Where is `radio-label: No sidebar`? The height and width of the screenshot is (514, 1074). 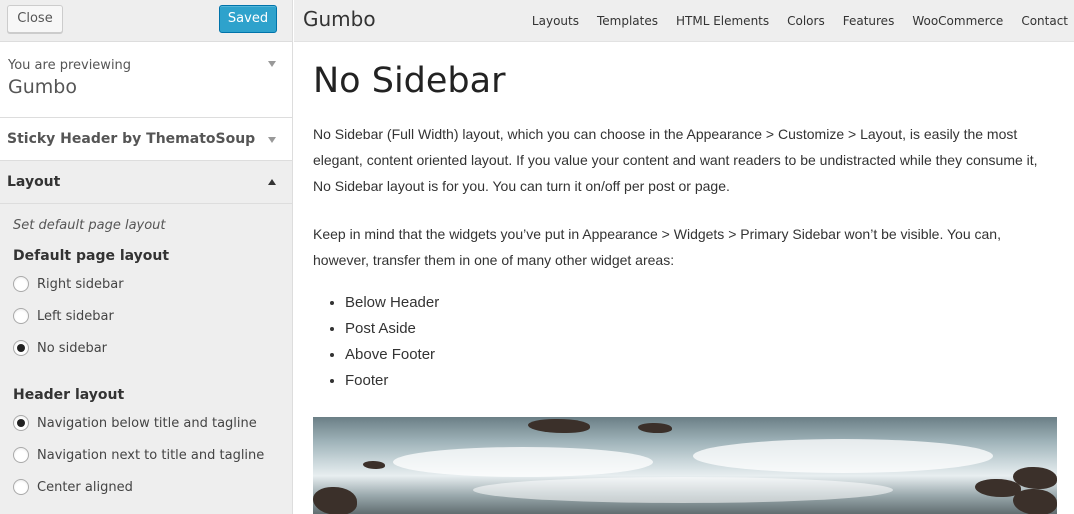 radio-label: No sidebar is located at coordinates (72, 348).